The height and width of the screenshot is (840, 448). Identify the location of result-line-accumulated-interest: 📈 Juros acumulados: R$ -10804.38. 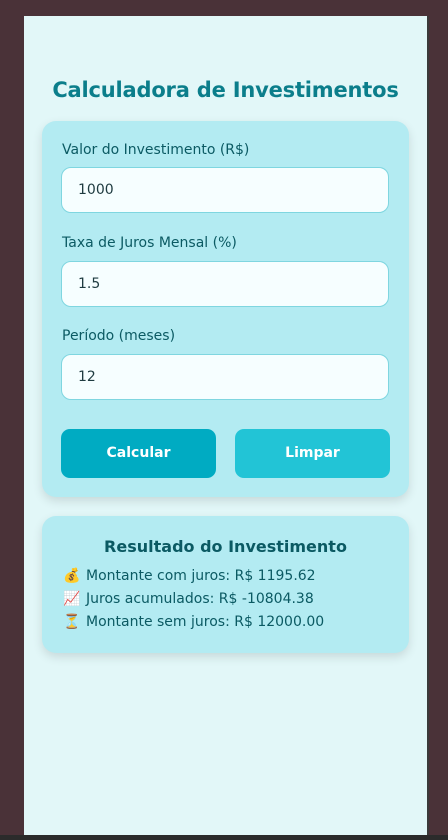
(188, 599).